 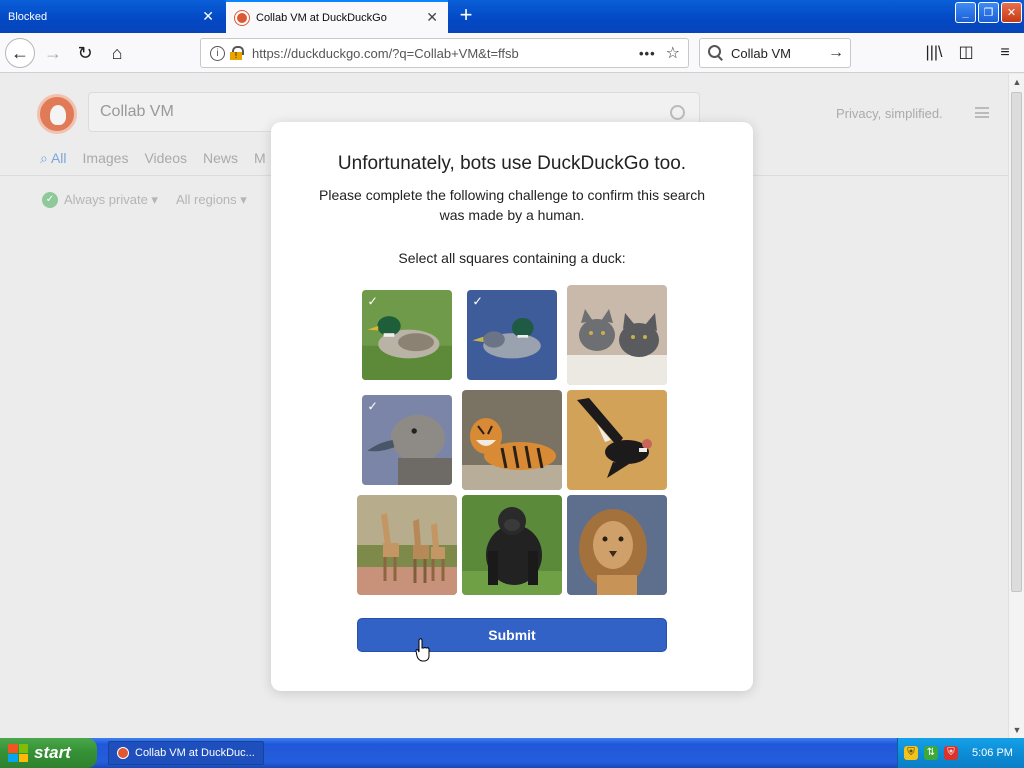 What do you see at coordinates (18, 753) in the screenshot?
I see `windows-logo-icon` at bounding box center [18, 753].